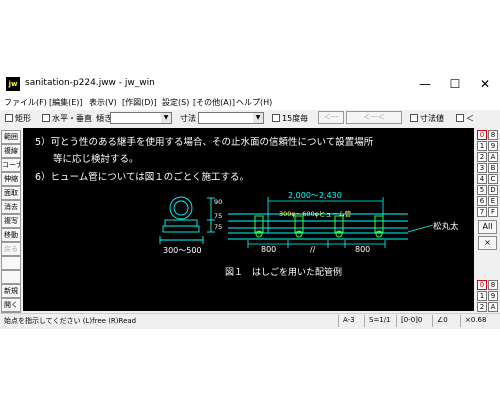 This screenshot has height=400, width=500. What do you see at coordinates (66, 102) in the screenshot?
I see `menu-edit: [編集(E)]` at bounding box center [66, 102].